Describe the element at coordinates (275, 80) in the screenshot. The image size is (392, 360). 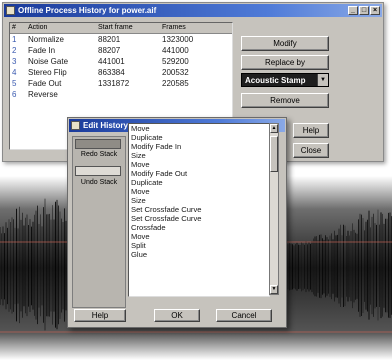
I see `replace-plugin-value: Acoustic Stamp` at that location.